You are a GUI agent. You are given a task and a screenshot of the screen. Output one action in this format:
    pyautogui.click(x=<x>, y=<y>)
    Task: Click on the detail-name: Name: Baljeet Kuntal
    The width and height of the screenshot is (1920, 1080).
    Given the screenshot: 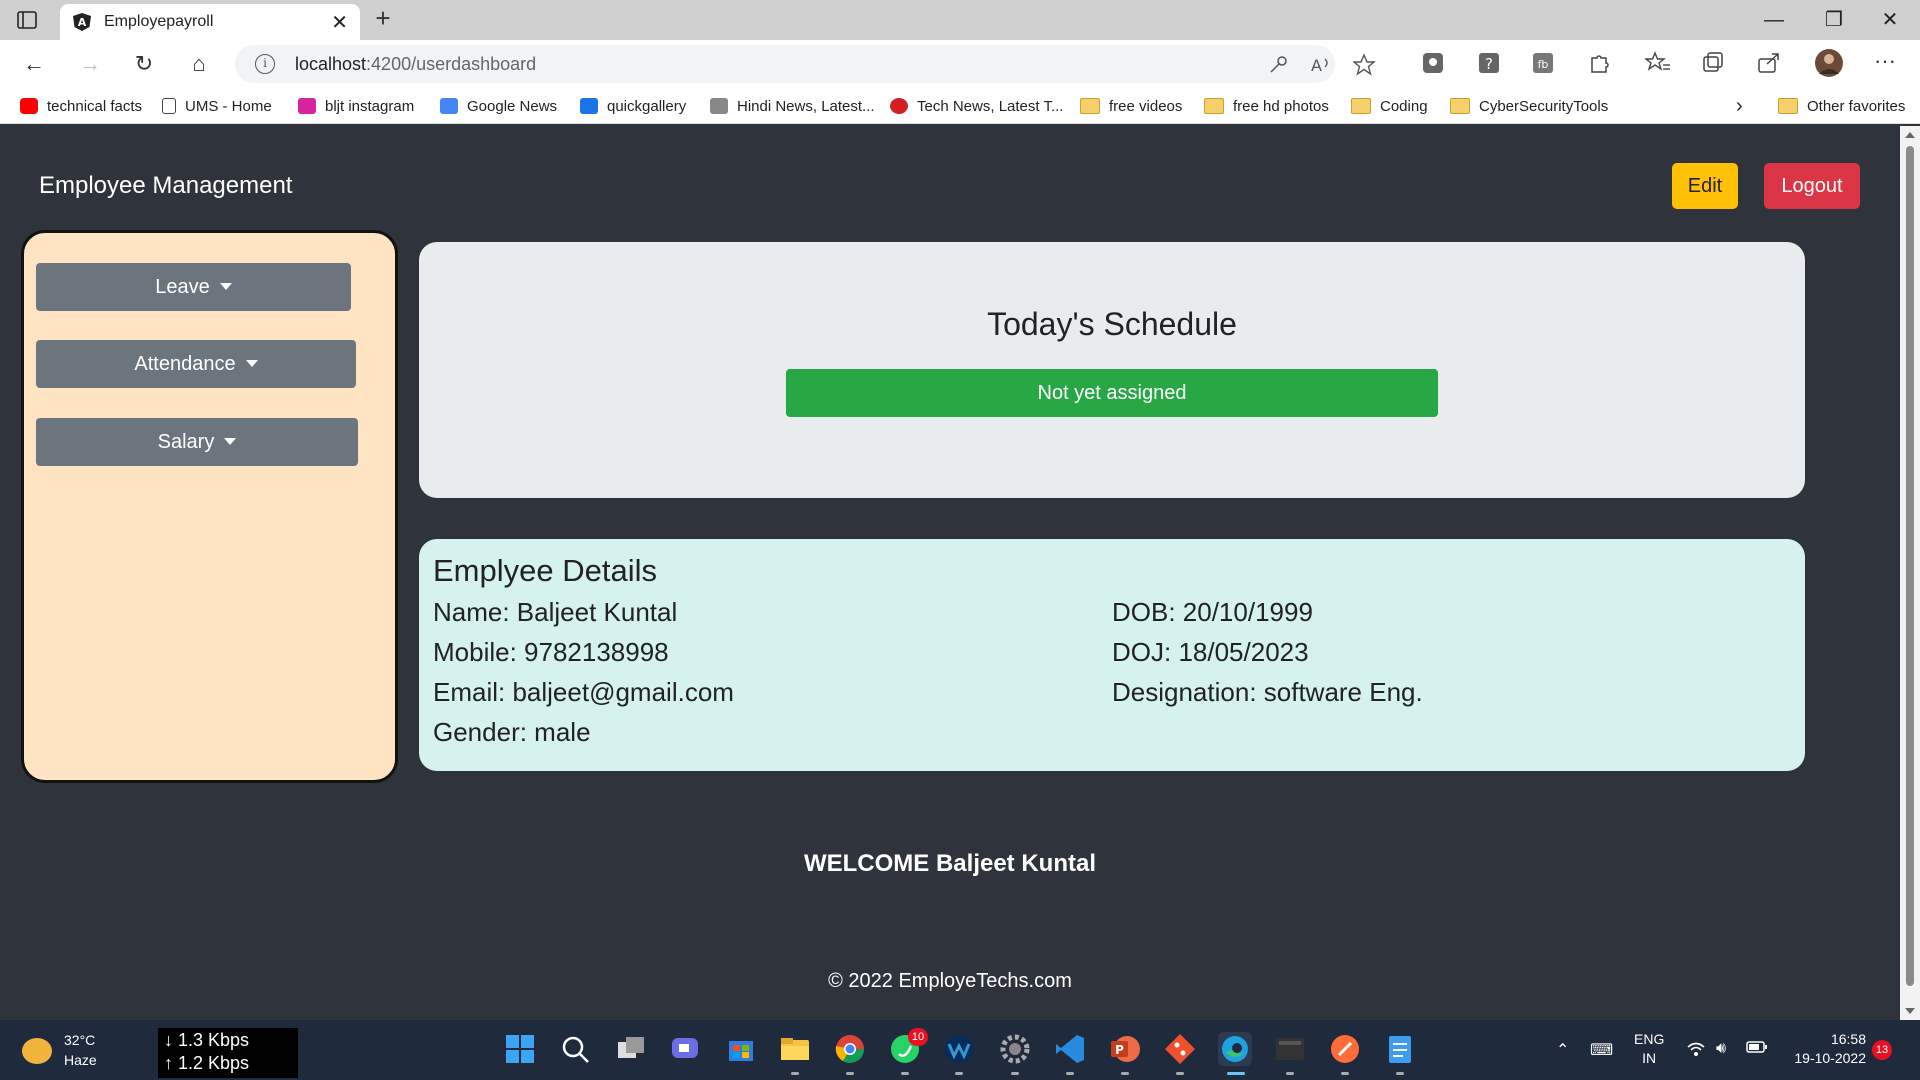 What is the action you would take?
    pyautogui.click(x=555, y=612)
    